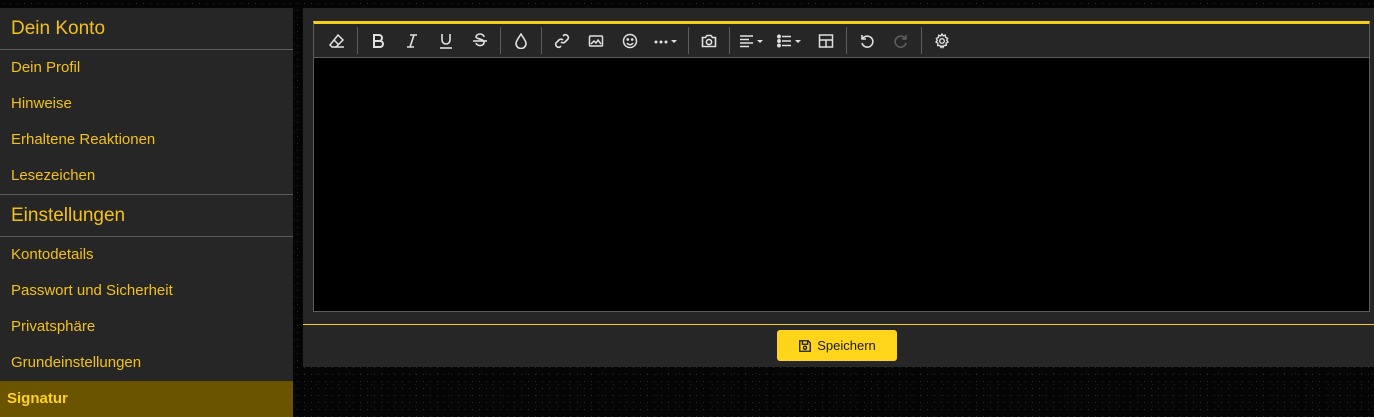 The image size is (1374, 417). What do you see at coordinates (146, 140) in the screenshot?
I see `sidebar-item-reactions: Erhaltene Reaktionen` at bounding box center [146, 140].